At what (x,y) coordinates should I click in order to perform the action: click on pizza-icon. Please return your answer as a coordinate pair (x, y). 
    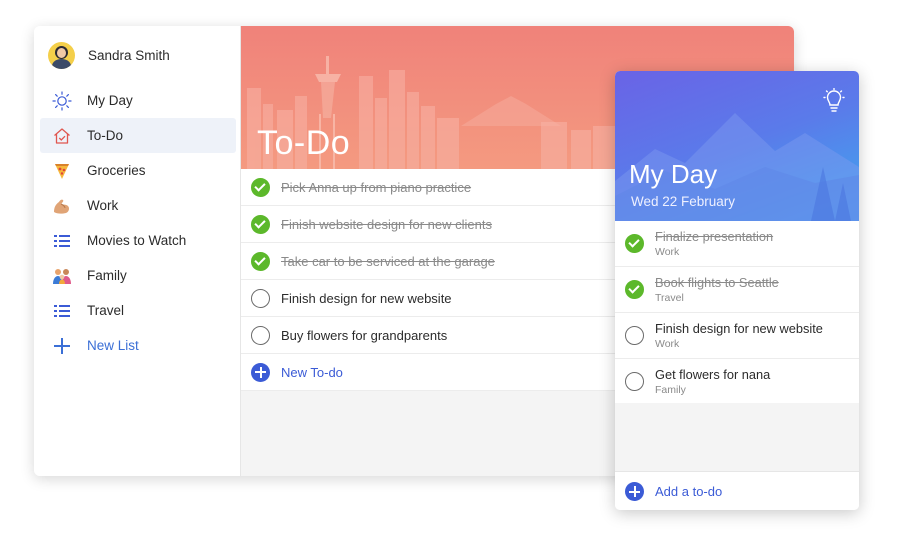
    Looking at the image, I should click on (62, 171).